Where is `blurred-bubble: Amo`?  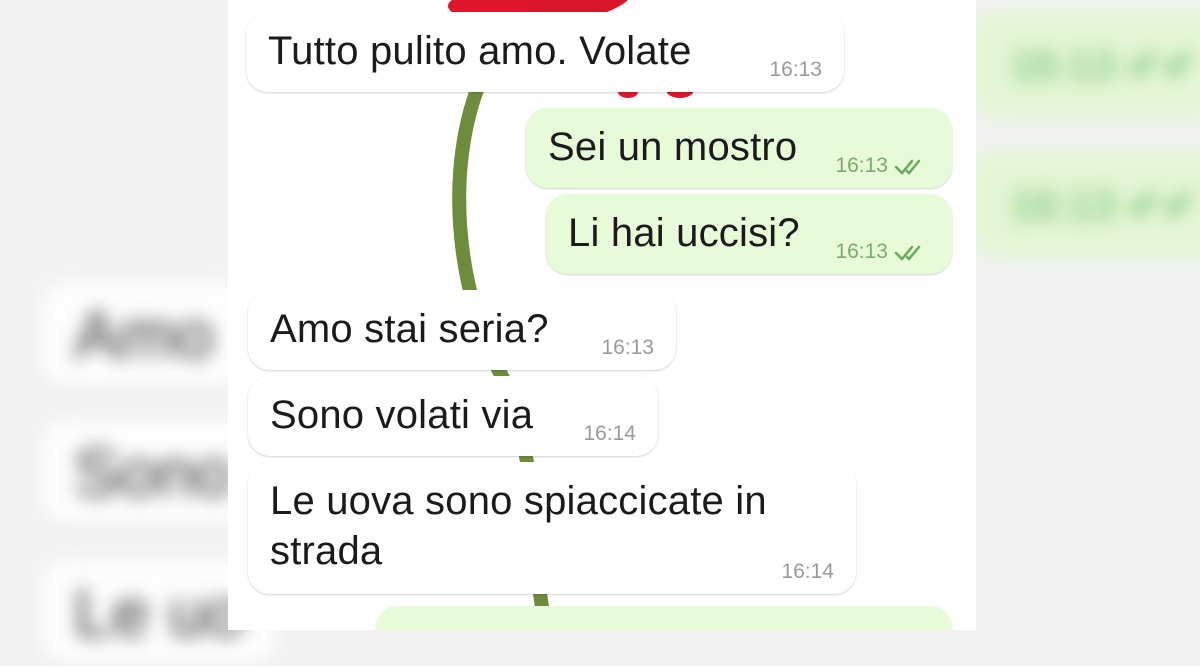 blurred-bubble: Amo is located at coordinates (144, 335).